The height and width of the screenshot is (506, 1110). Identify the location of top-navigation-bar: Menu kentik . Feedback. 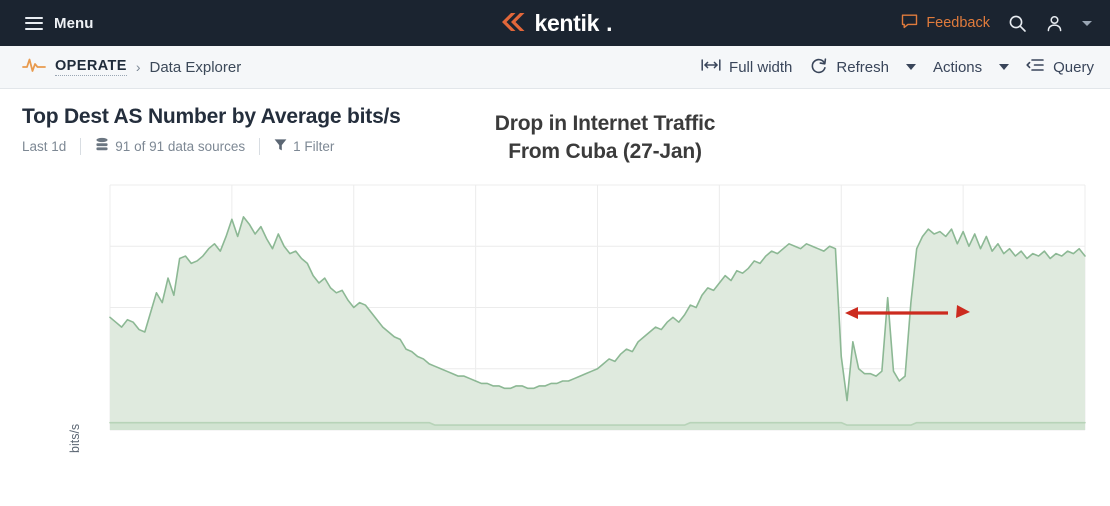
(555, 23).